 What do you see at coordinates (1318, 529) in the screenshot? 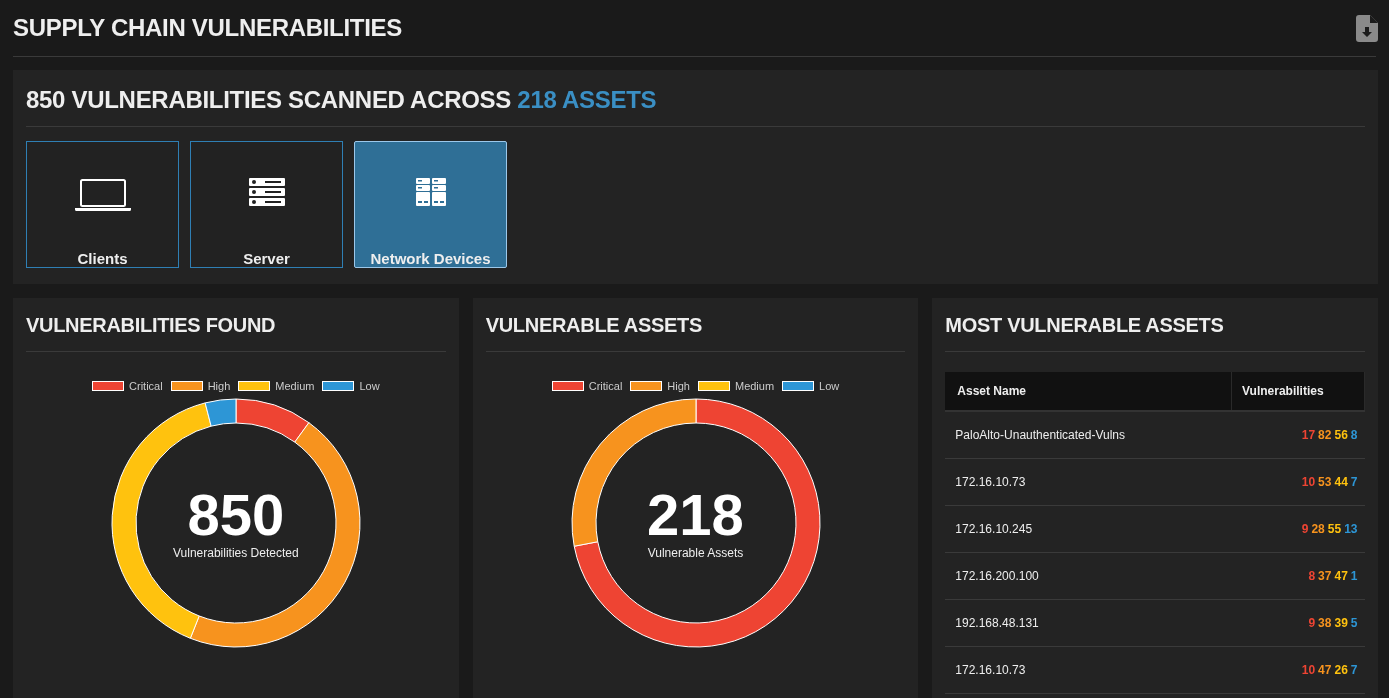
I see `severity-count: 28` at bounding box center [1318, 529].